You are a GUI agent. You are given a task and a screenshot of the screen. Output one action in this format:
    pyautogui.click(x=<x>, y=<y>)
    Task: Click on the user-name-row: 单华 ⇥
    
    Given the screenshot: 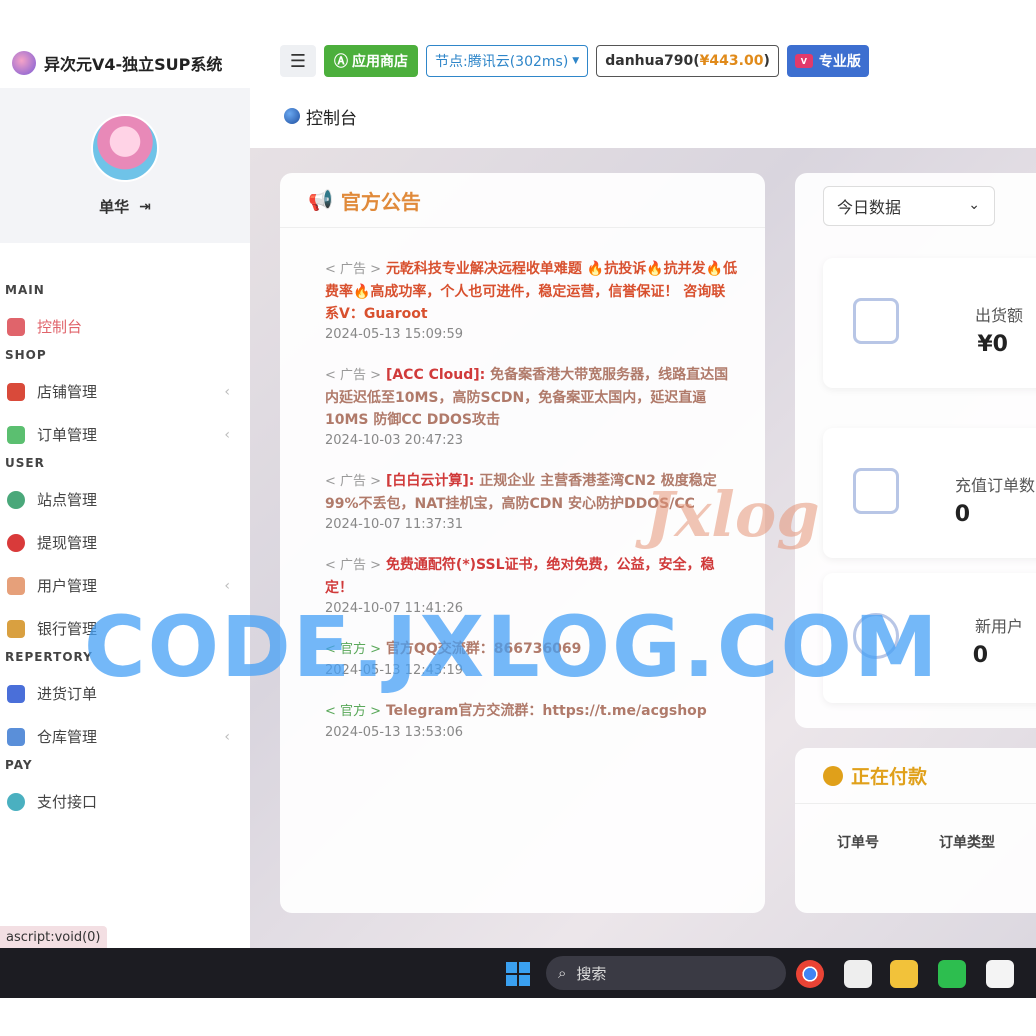 What is the action you would take?
    pyautogui.click(x=125, y=206)
    